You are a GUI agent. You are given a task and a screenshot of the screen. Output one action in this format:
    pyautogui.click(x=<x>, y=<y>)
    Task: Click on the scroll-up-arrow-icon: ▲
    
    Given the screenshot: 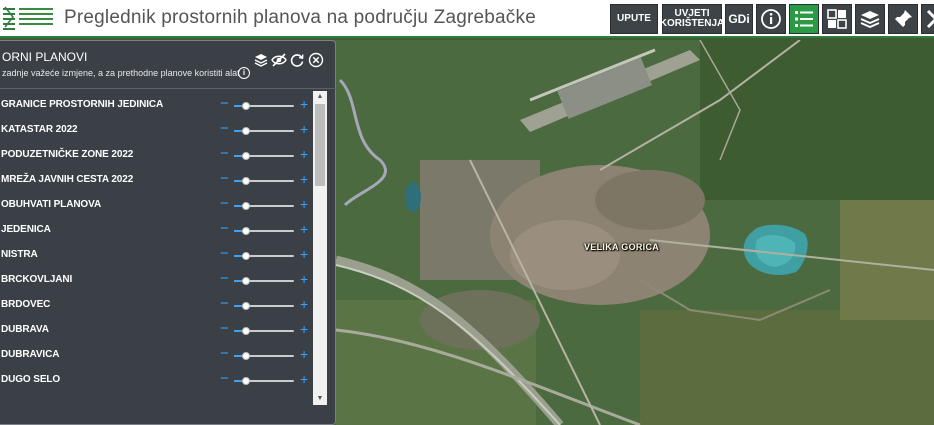 What is the action you would take?
    pyautogui.click(x=320, y=97)
    